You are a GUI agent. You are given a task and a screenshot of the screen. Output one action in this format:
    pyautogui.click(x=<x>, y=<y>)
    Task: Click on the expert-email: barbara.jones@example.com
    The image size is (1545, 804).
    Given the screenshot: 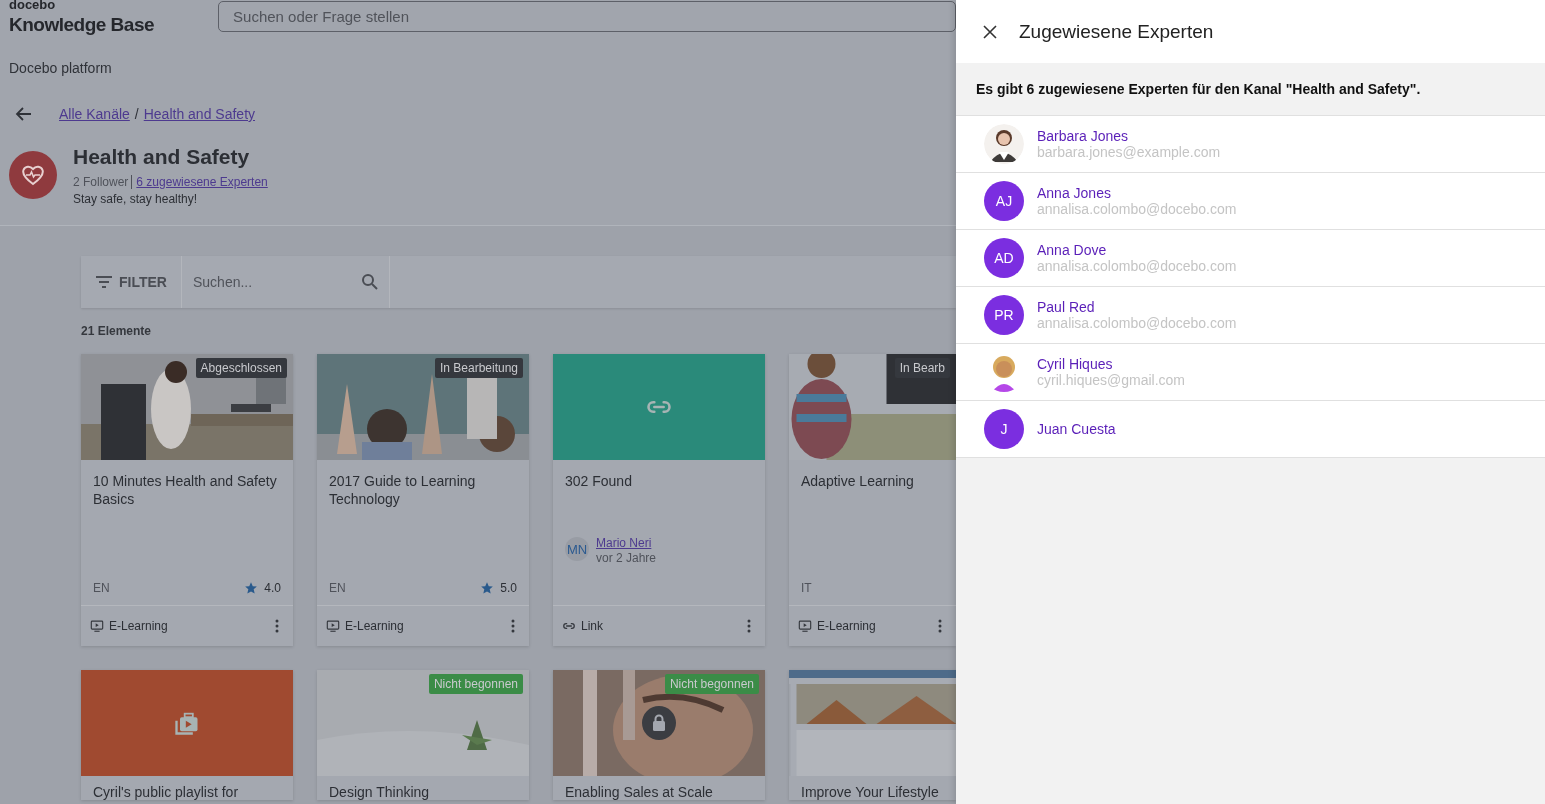 What is the action you would take?
    pyautogui.click(x=1129, y=152)
    